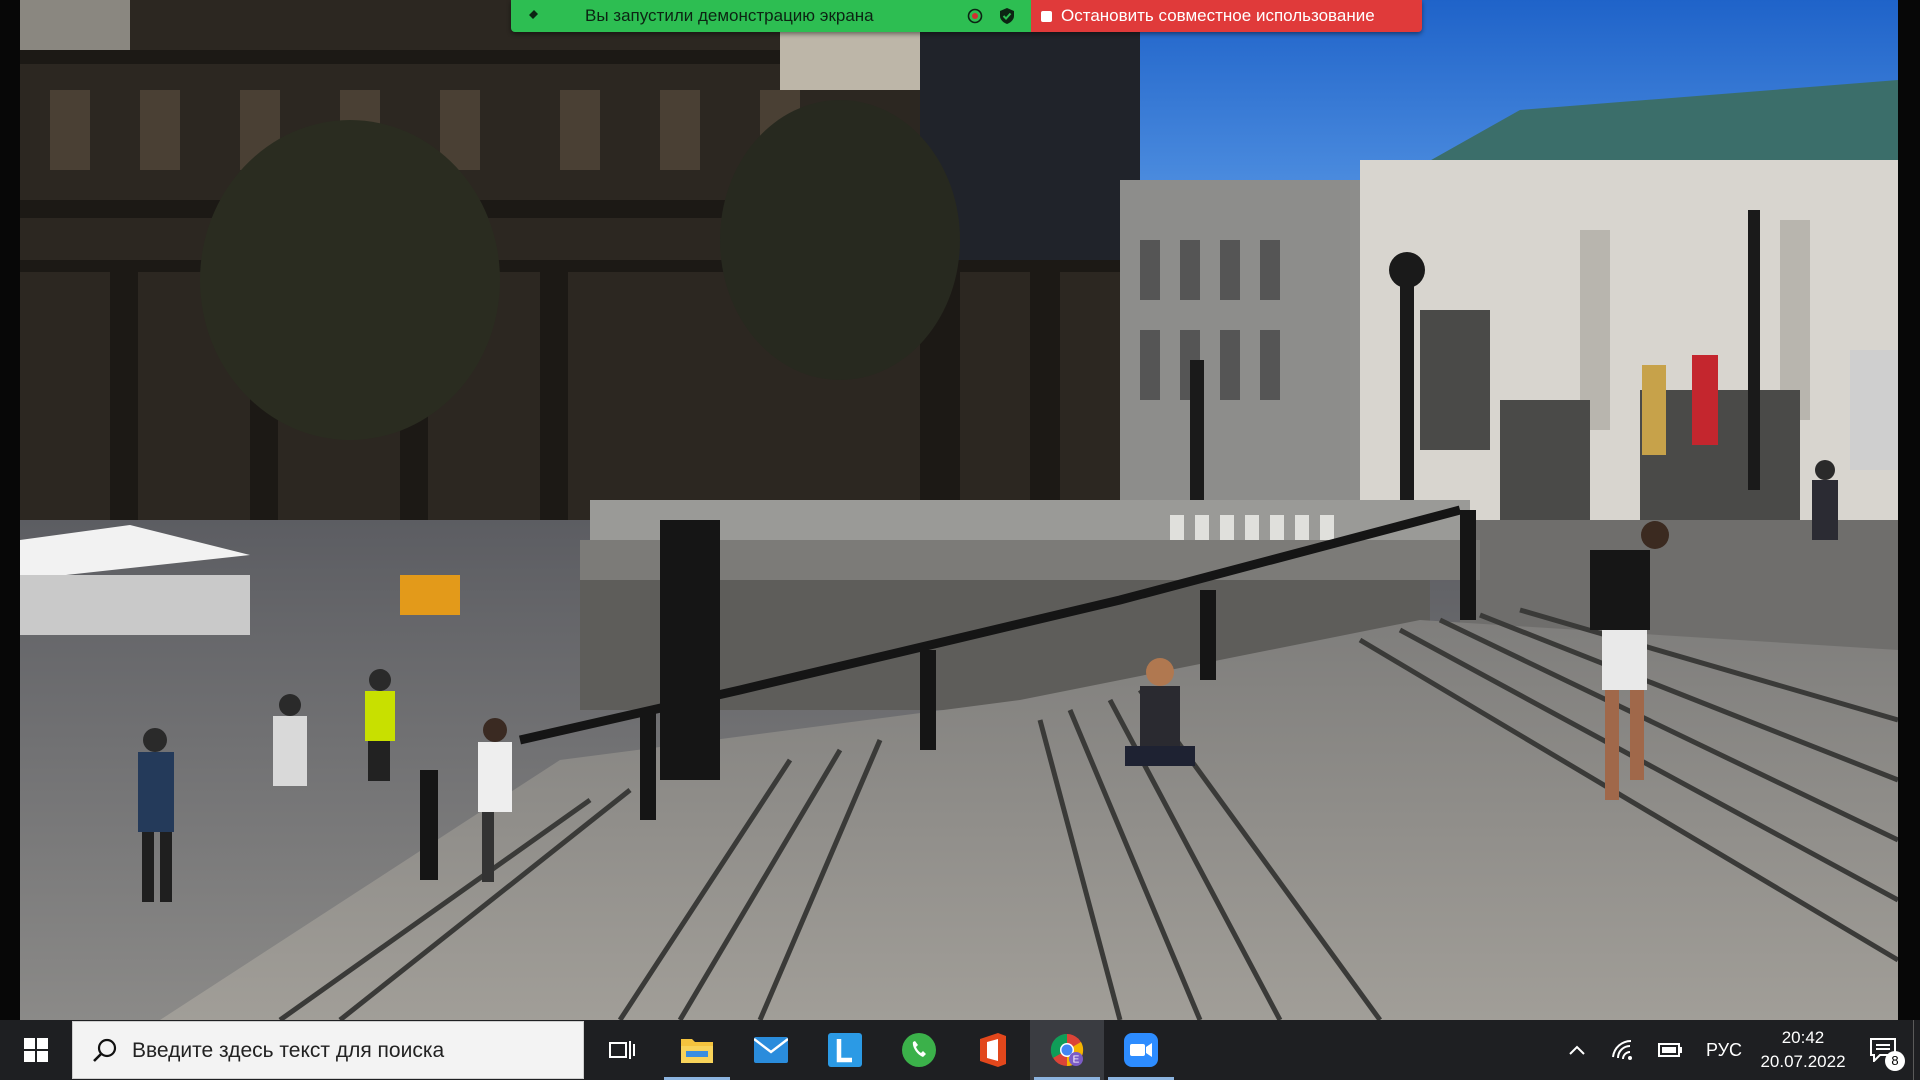 The image size is (1920, 1080). I want to click on screen-edge-right, so click(1909, 510).